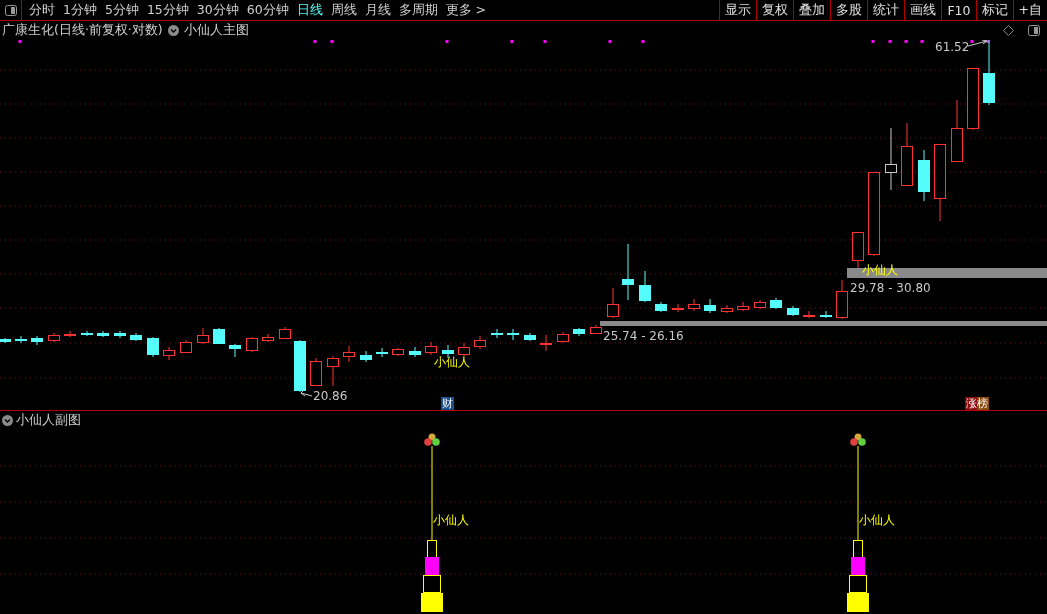  What do you see at coordinates (80, 10) in the screenshot?
I see `period-tab: 1分钟` at bounding box center [80, 10].